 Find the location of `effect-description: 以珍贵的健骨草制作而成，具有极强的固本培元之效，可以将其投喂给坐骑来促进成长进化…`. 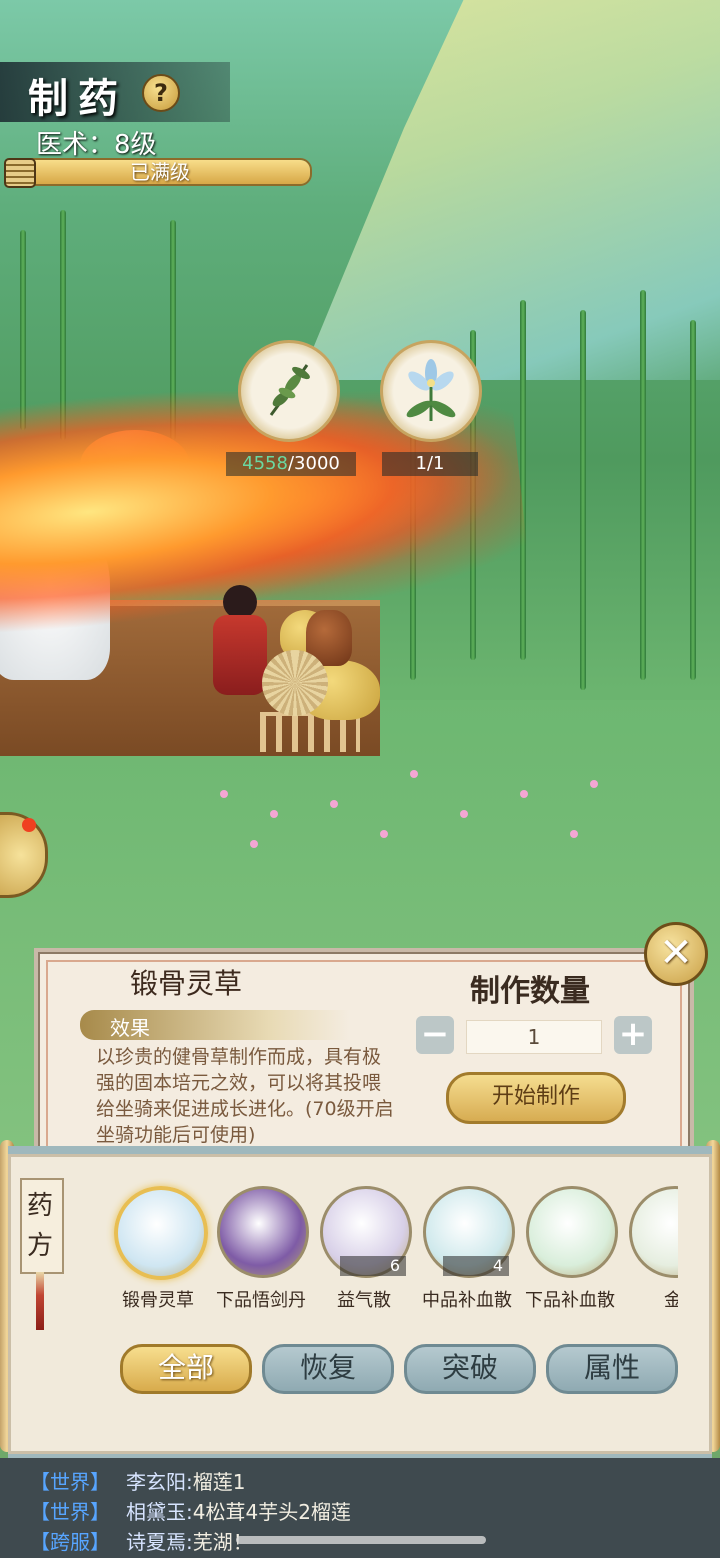

effect-description: 以珍贵的健骨草制作而成，具有极强的固本培元之效，可以将其投喂给坐骑来促进成长进化… is located at coordinates (245, 1096).